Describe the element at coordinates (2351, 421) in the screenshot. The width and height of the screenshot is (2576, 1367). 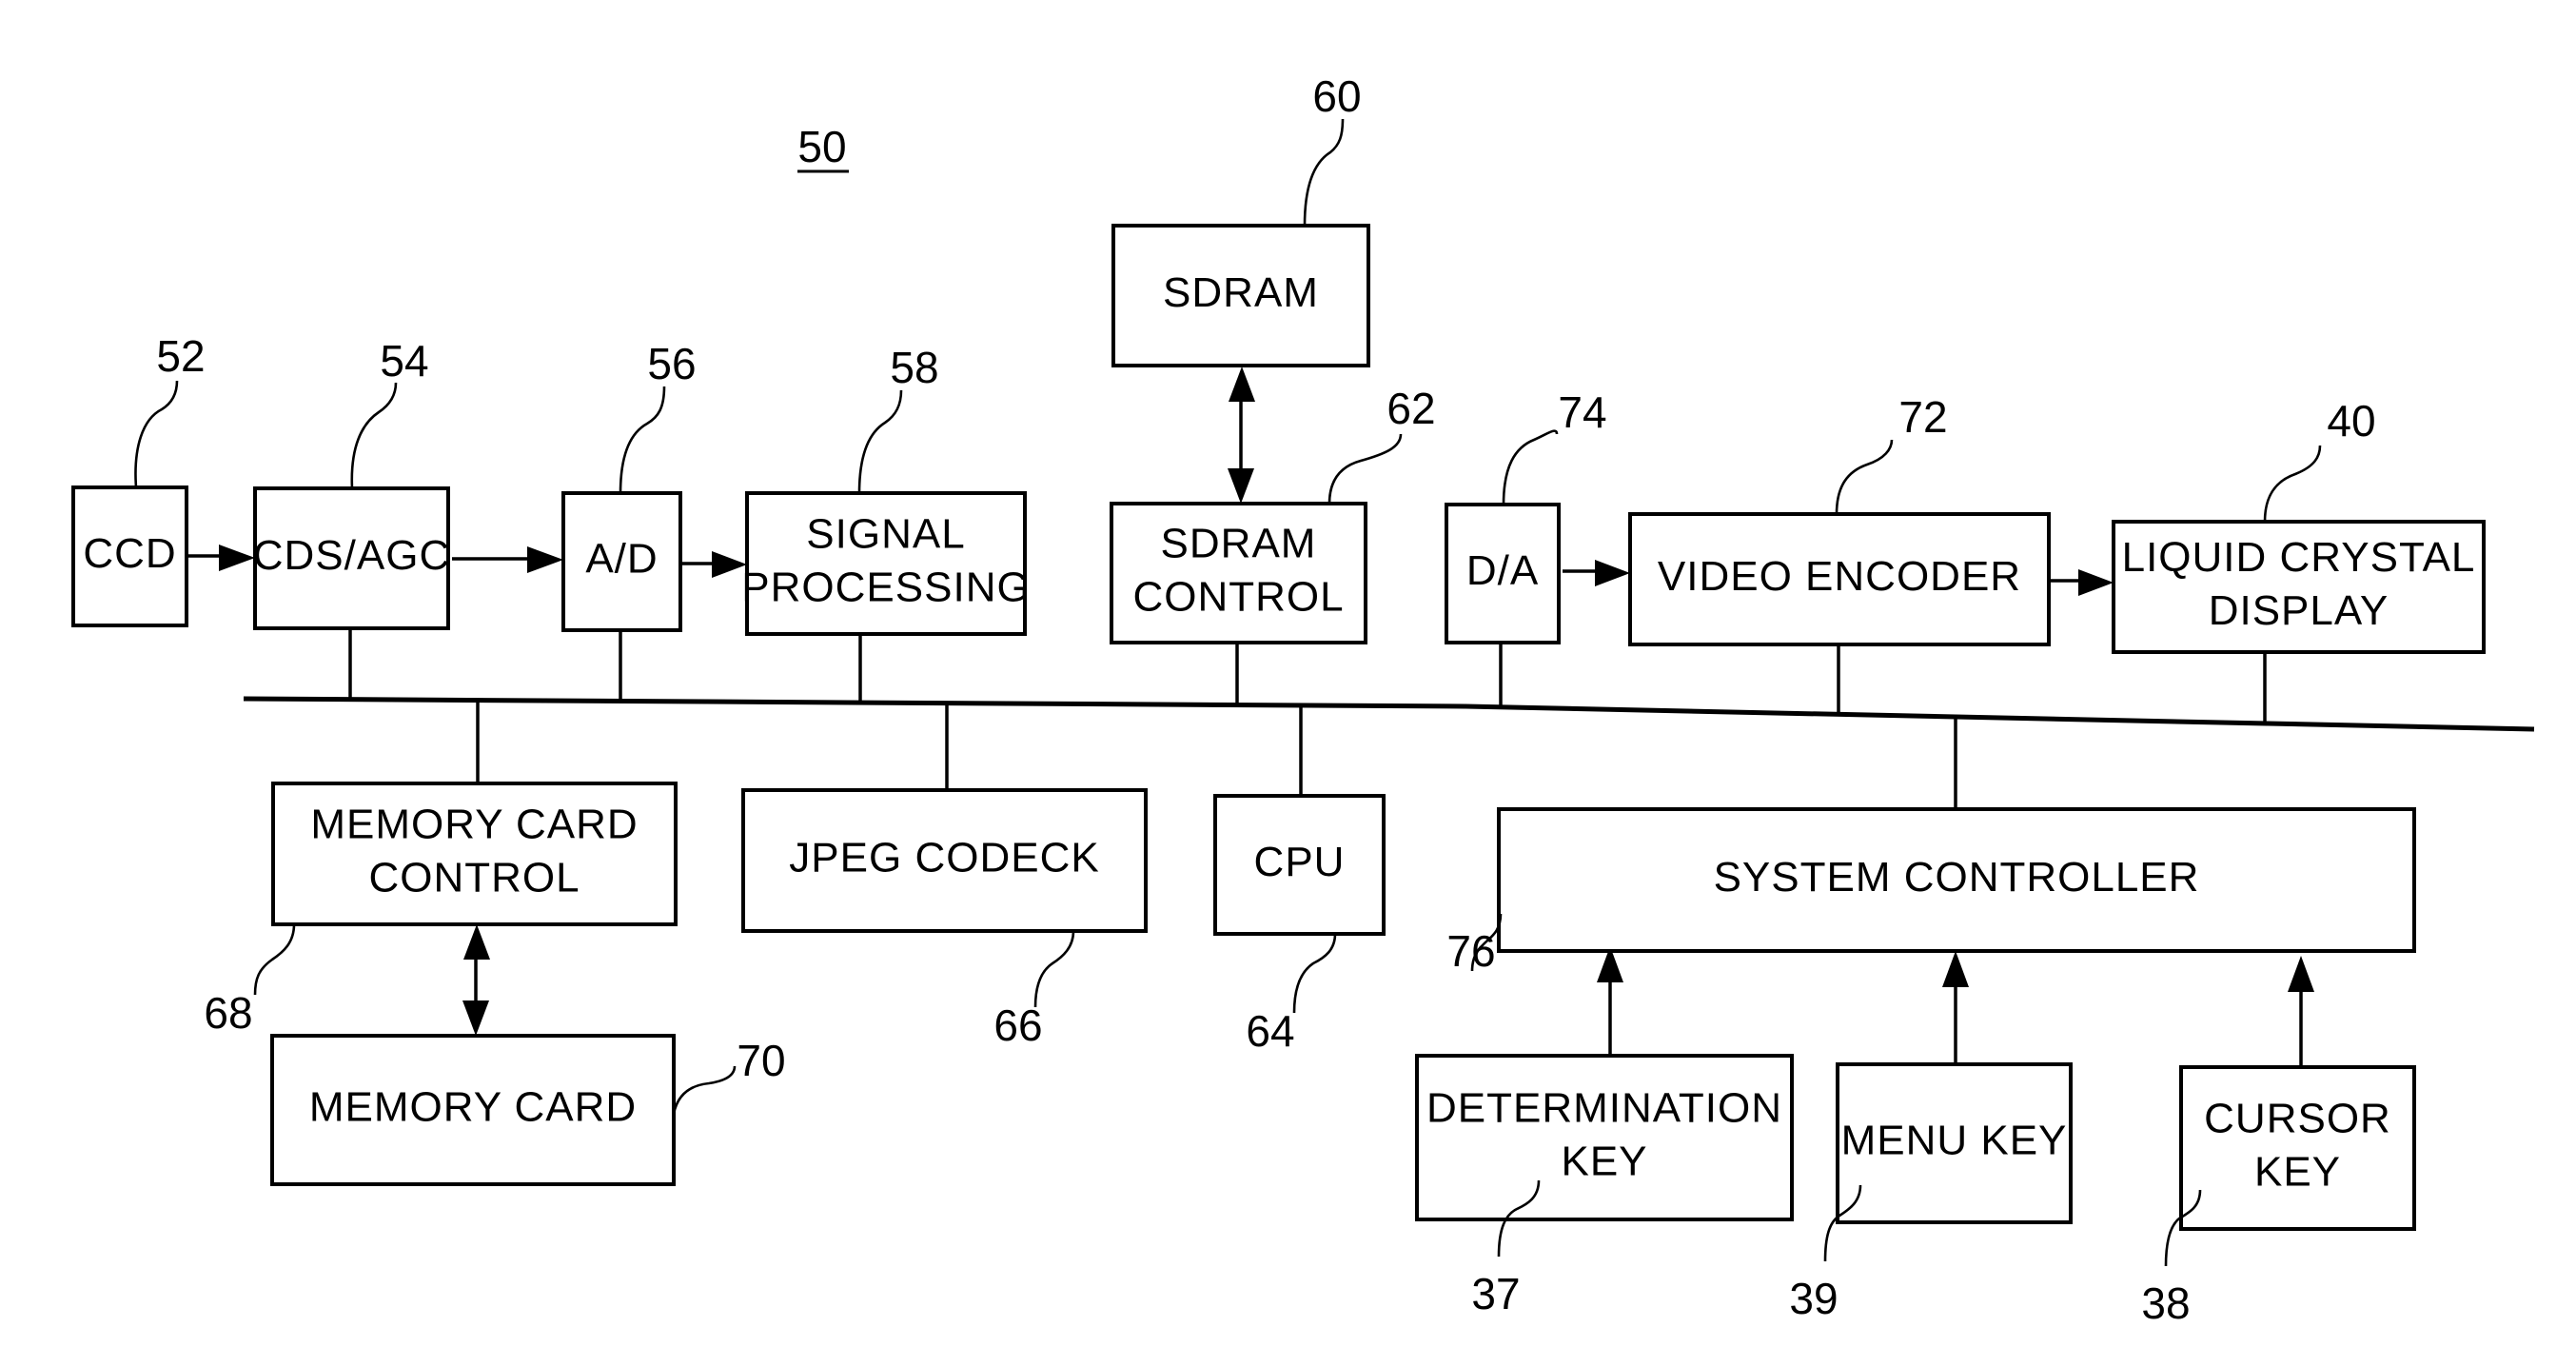
I see `reference-number: 40` at that location.